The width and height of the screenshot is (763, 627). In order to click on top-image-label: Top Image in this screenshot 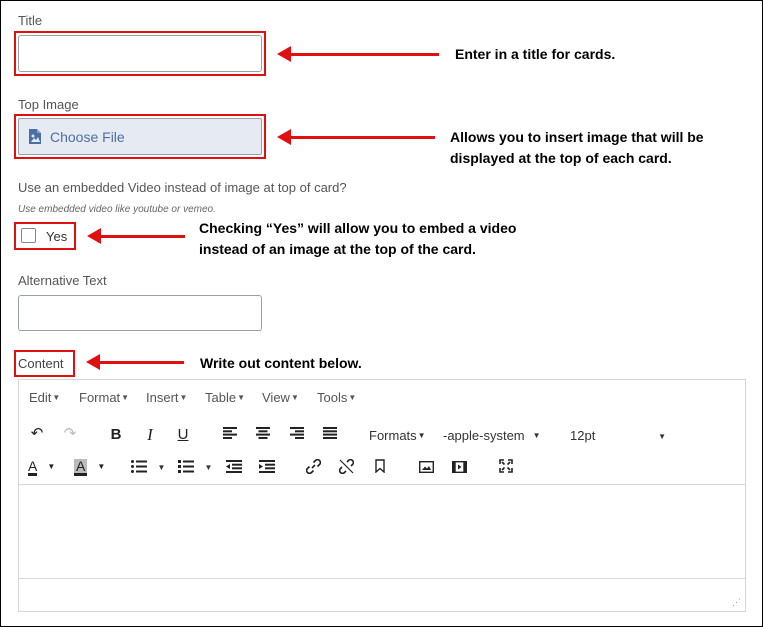, I will do `click(48, 104)`.